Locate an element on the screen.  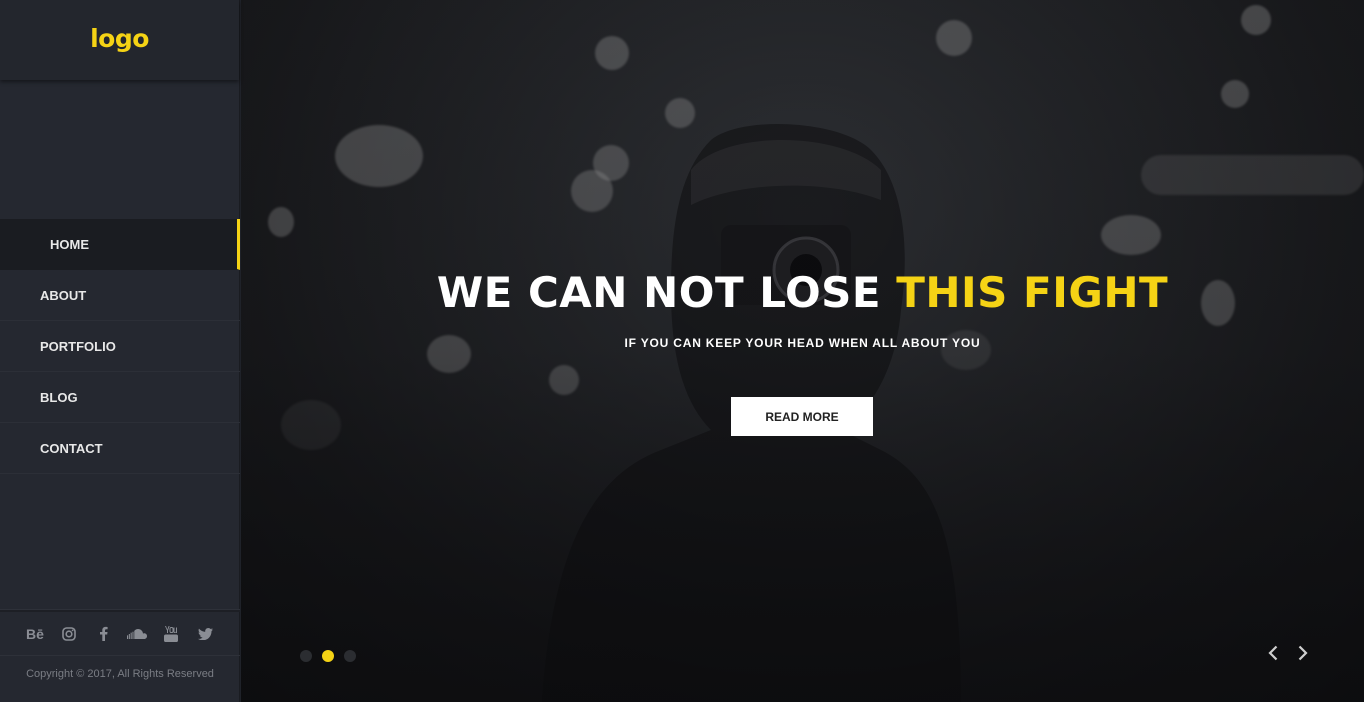
chevron-right-icon is located at coordinates (1303, 653).